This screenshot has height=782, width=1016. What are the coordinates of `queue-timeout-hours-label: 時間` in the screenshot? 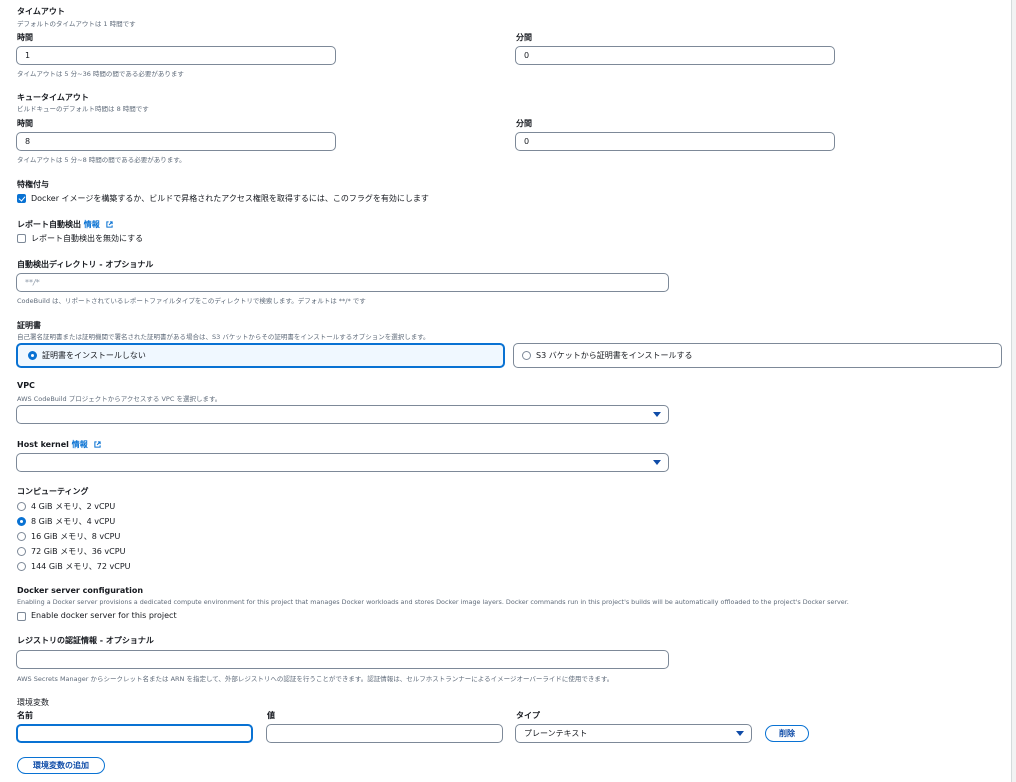 It's located at (25, 123).